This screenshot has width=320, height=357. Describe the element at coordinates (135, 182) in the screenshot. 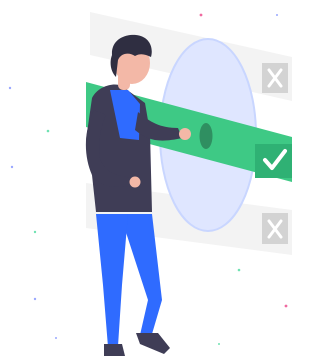

I see `side-hand` at that location.